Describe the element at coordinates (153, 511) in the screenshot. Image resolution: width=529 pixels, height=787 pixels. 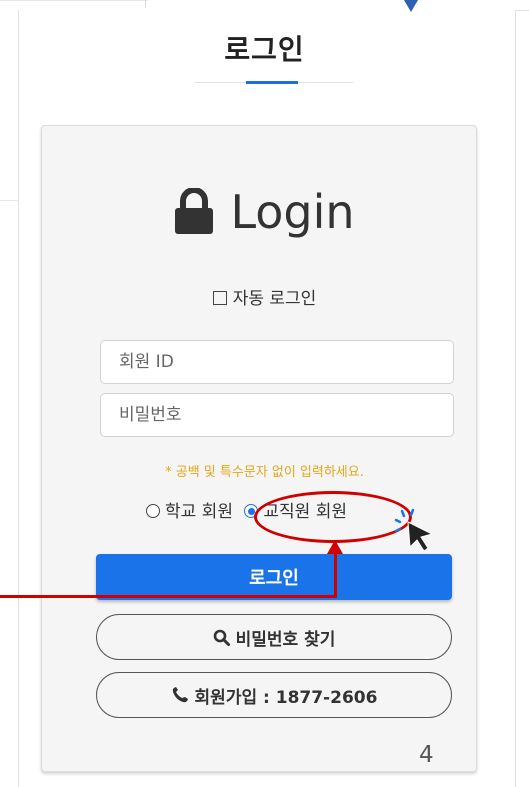
I see `radio-icon` at that location.